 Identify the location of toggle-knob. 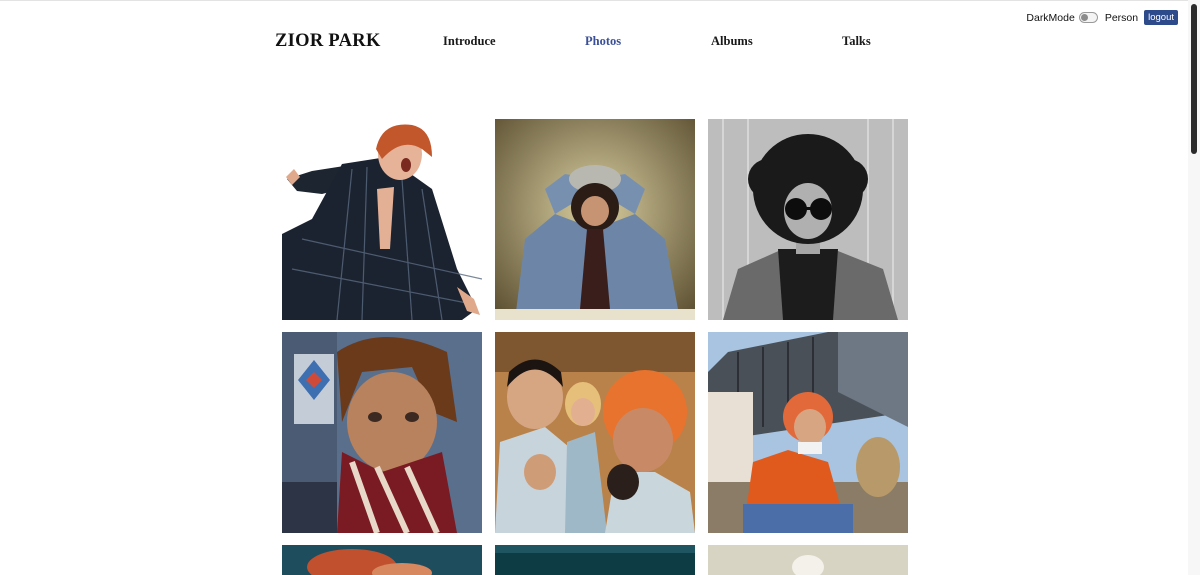
(1084, 17).